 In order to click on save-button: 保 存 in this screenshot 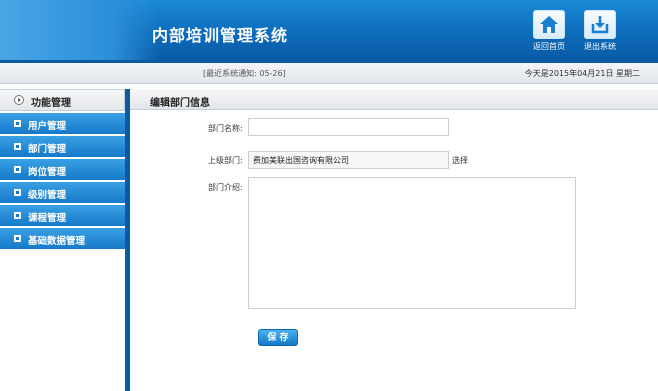, I will do `click(278, 337)`.